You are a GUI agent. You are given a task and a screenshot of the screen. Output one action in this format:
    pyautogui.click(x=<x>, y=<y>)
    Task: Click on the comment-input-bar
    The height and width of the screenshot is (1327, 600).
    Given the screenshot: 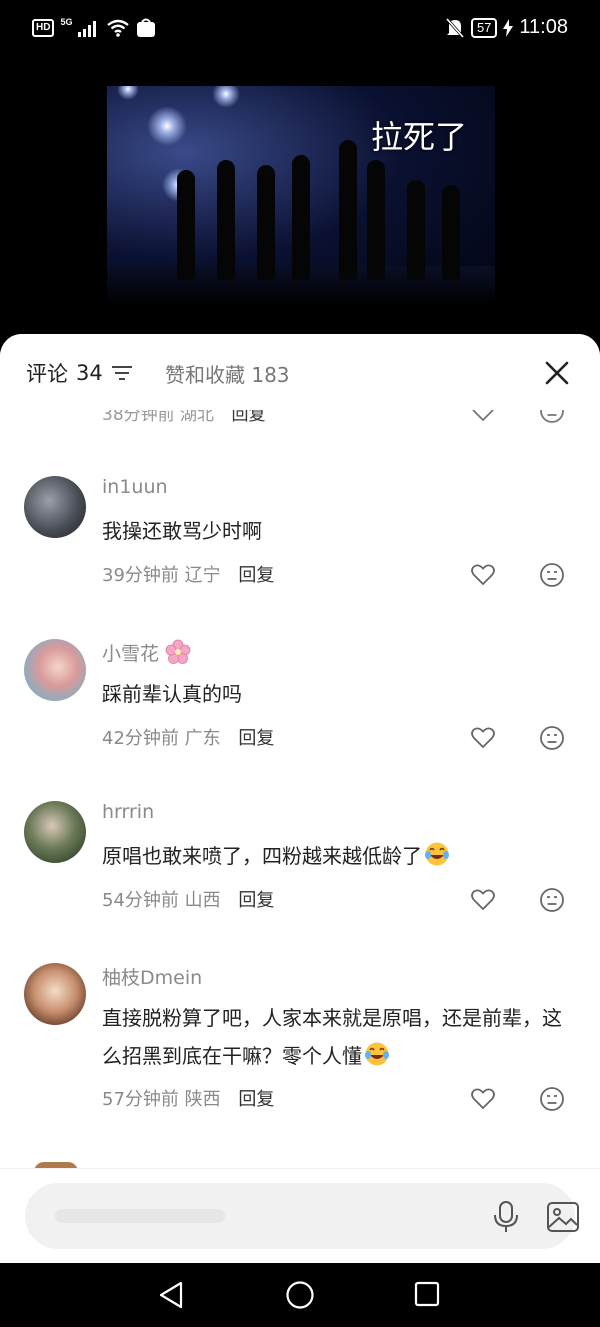 What is the action you would take?
    pyautogui.click(x=300, y=1215)
    